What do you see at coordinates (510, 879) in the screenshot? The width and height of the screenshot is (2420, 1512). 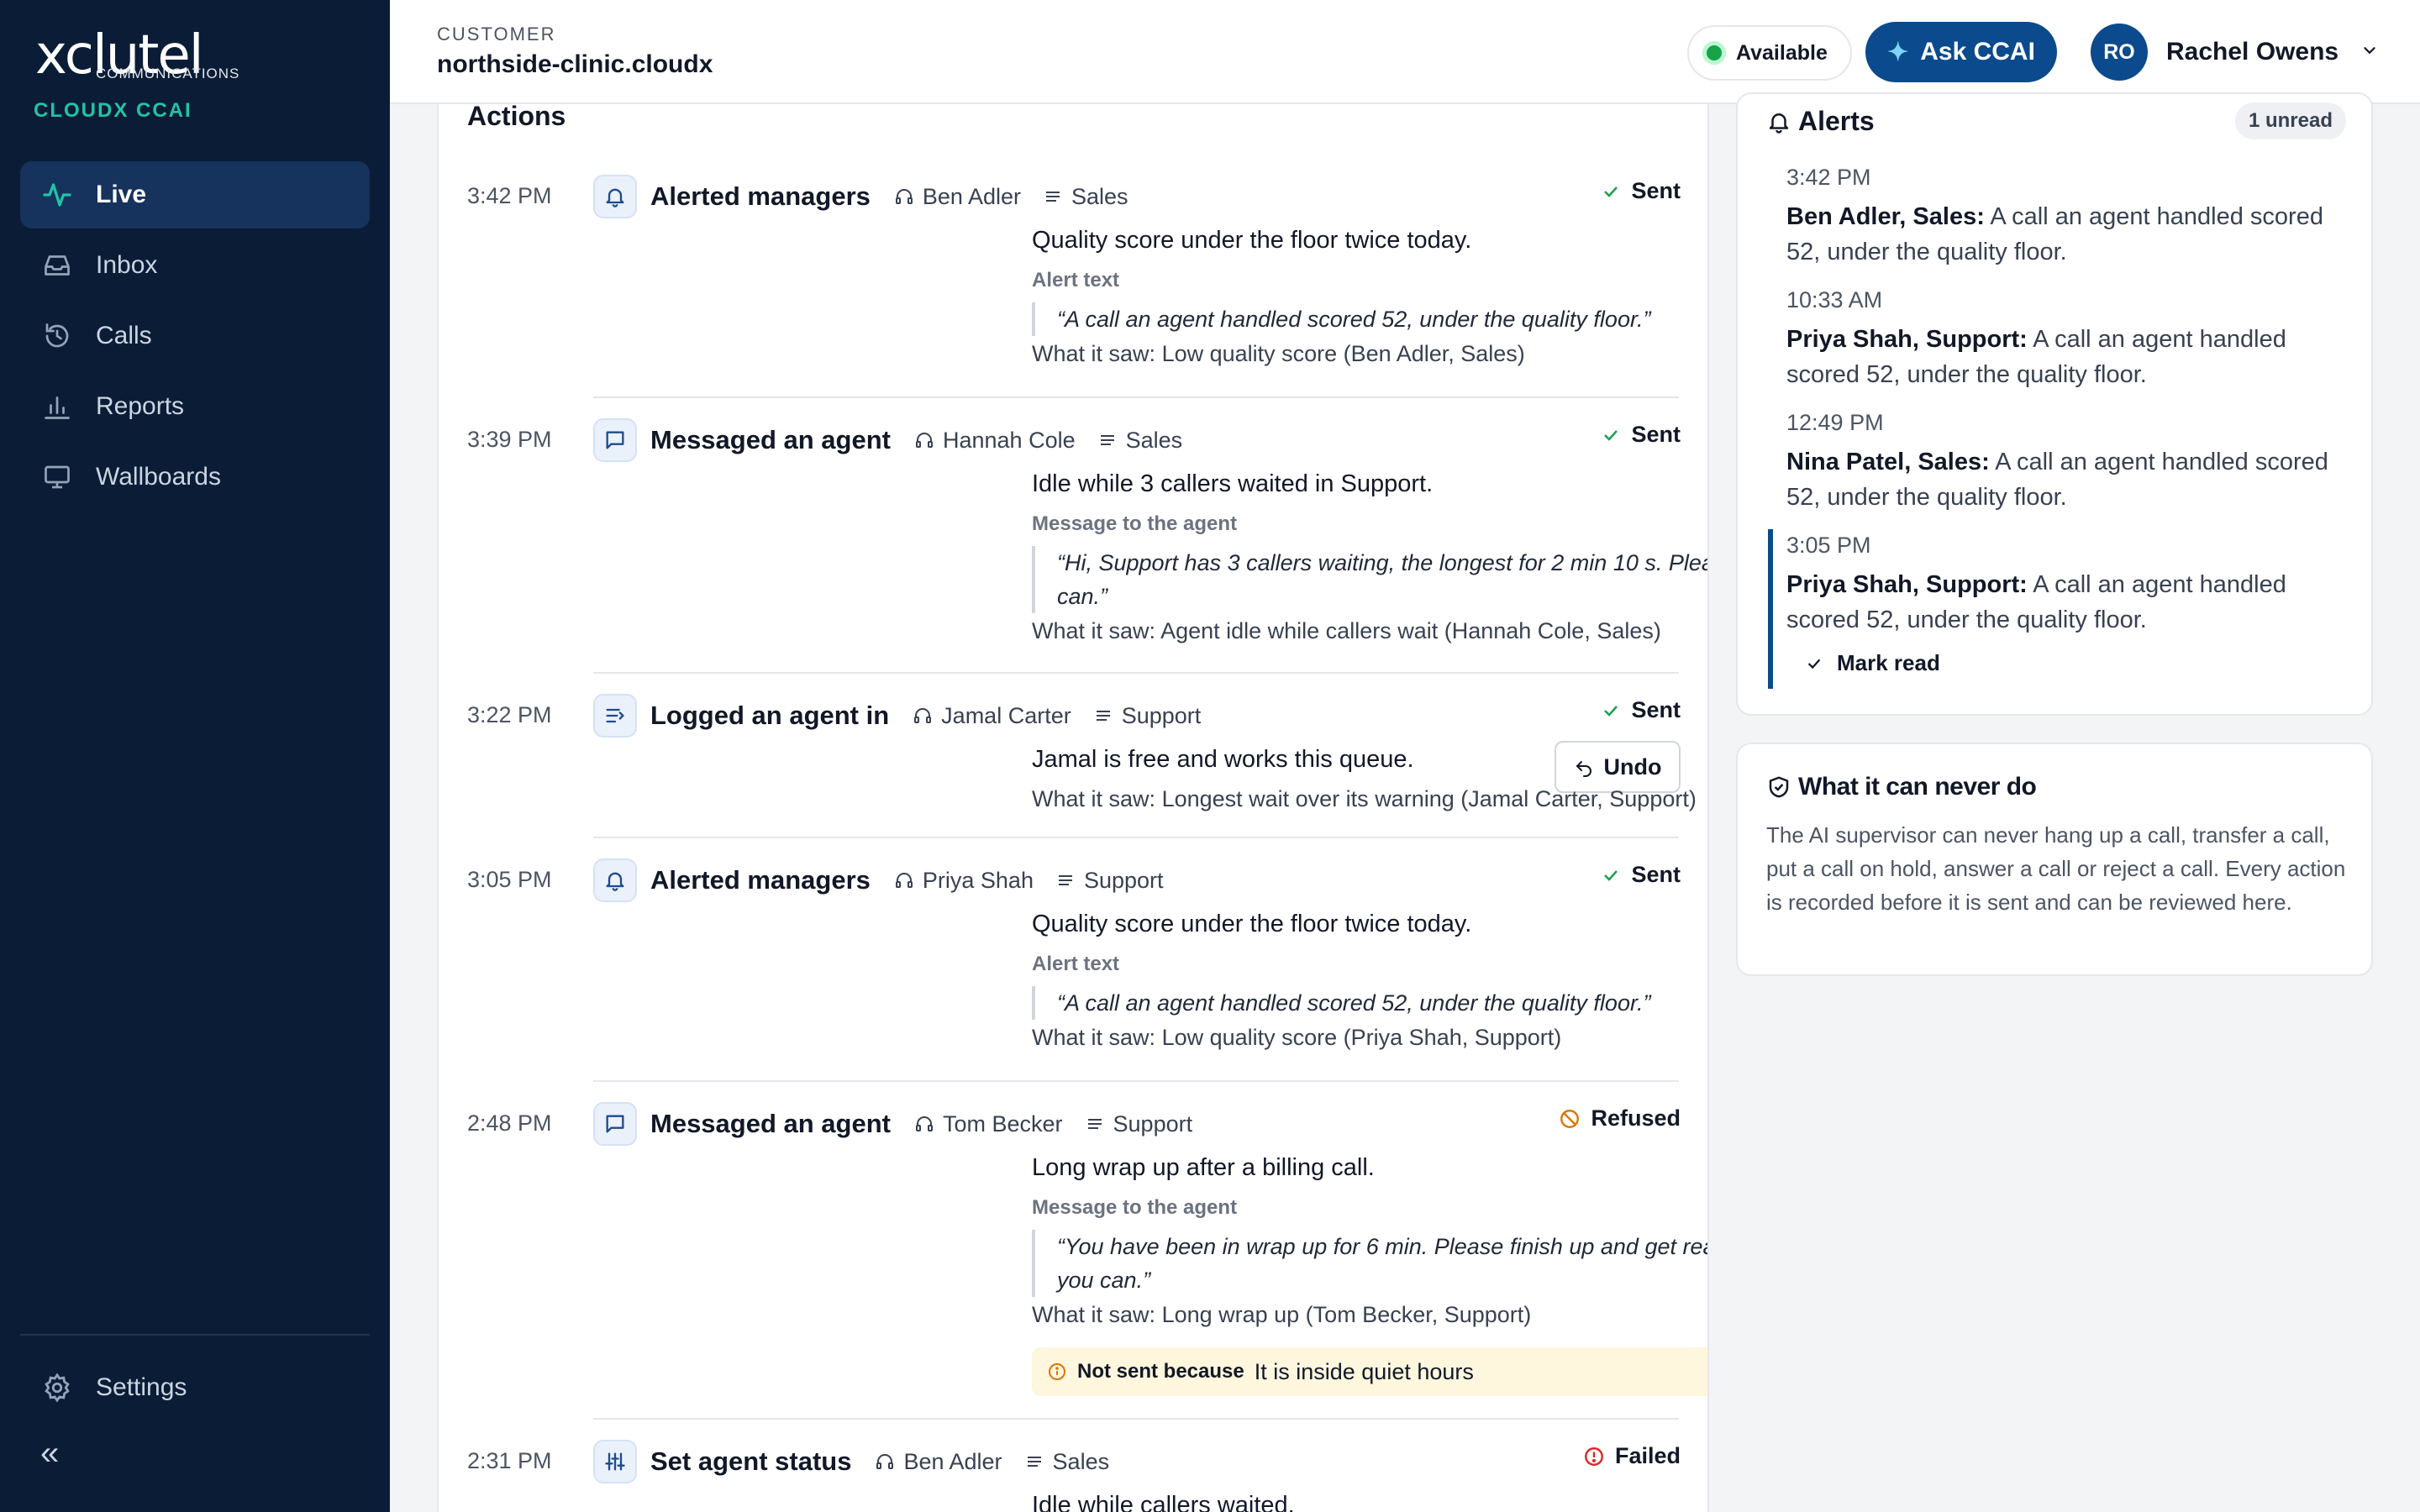 I see `action-time: 3:05 PM` at bounding box center [510, 879].